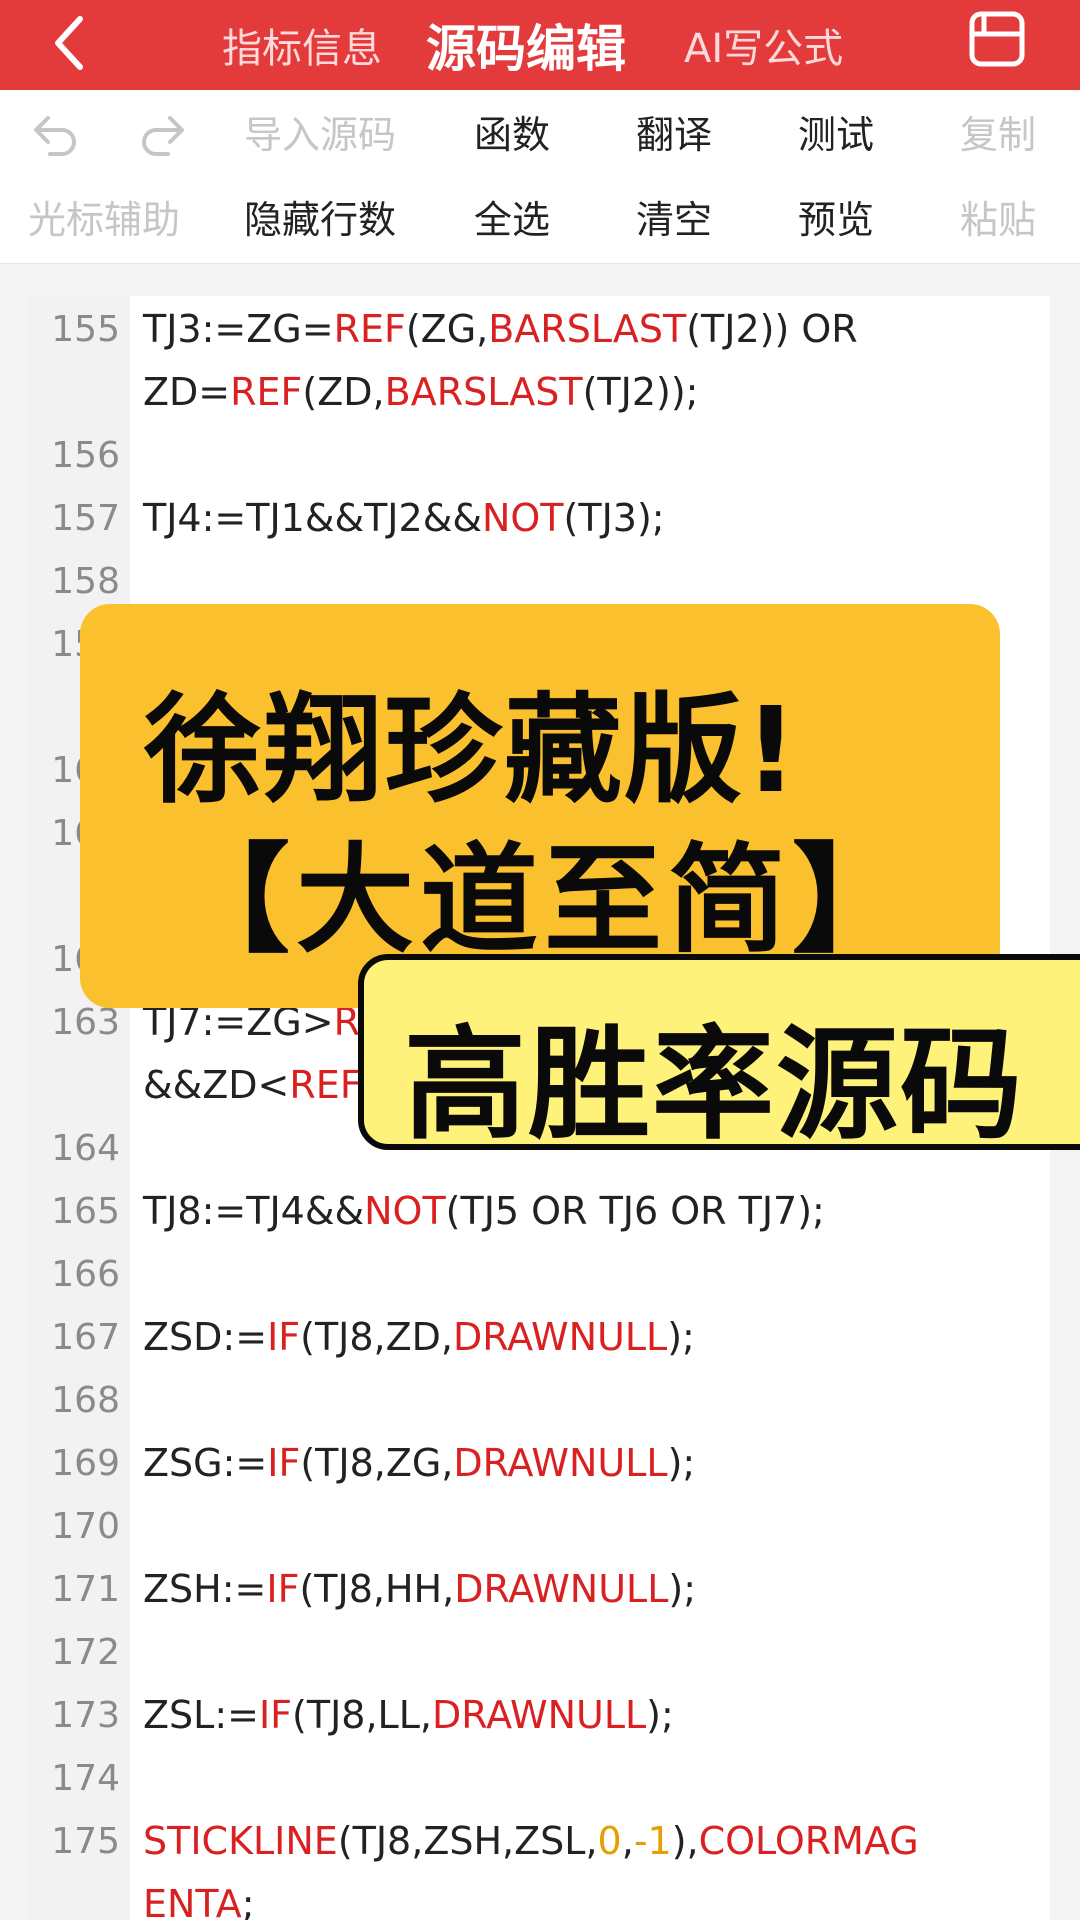 This screenshot has width=1080, height=1920. What do you see at coordinates (104, 220) in the screenshot?
I see `cursor-assist-button: 光标辅助` at bounding box center [104, 220].